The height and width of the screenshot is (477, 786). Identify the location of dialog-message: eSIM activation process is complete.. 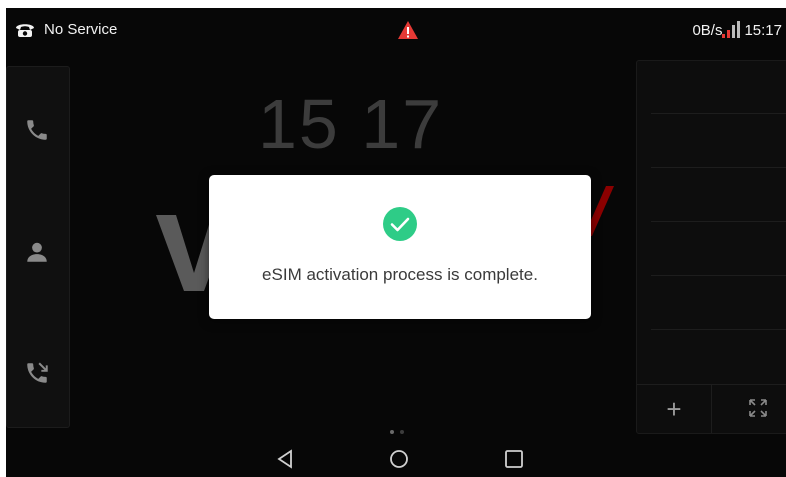
(400, 274).